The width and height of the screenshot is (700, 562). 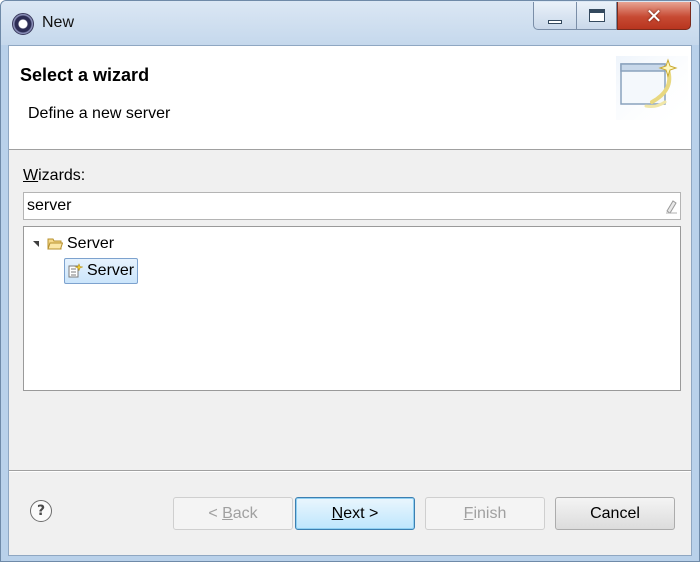 What do you see at coordinates (54, 175) in the screenshot?
I see `wizards-label: Wizards:` at bounding box center [54, 175].